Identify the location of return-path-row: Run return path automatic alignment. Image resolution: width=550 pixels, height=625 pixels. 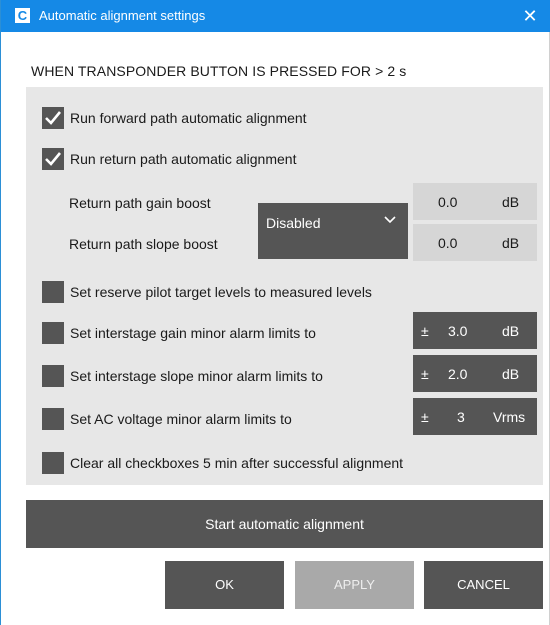
(284, 160).